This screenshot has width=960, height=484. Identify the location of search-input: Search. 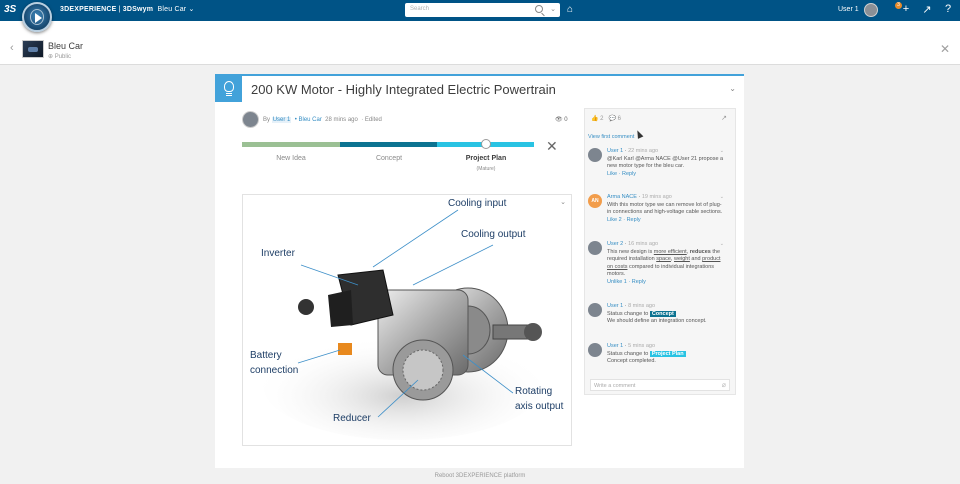
(419, 9).